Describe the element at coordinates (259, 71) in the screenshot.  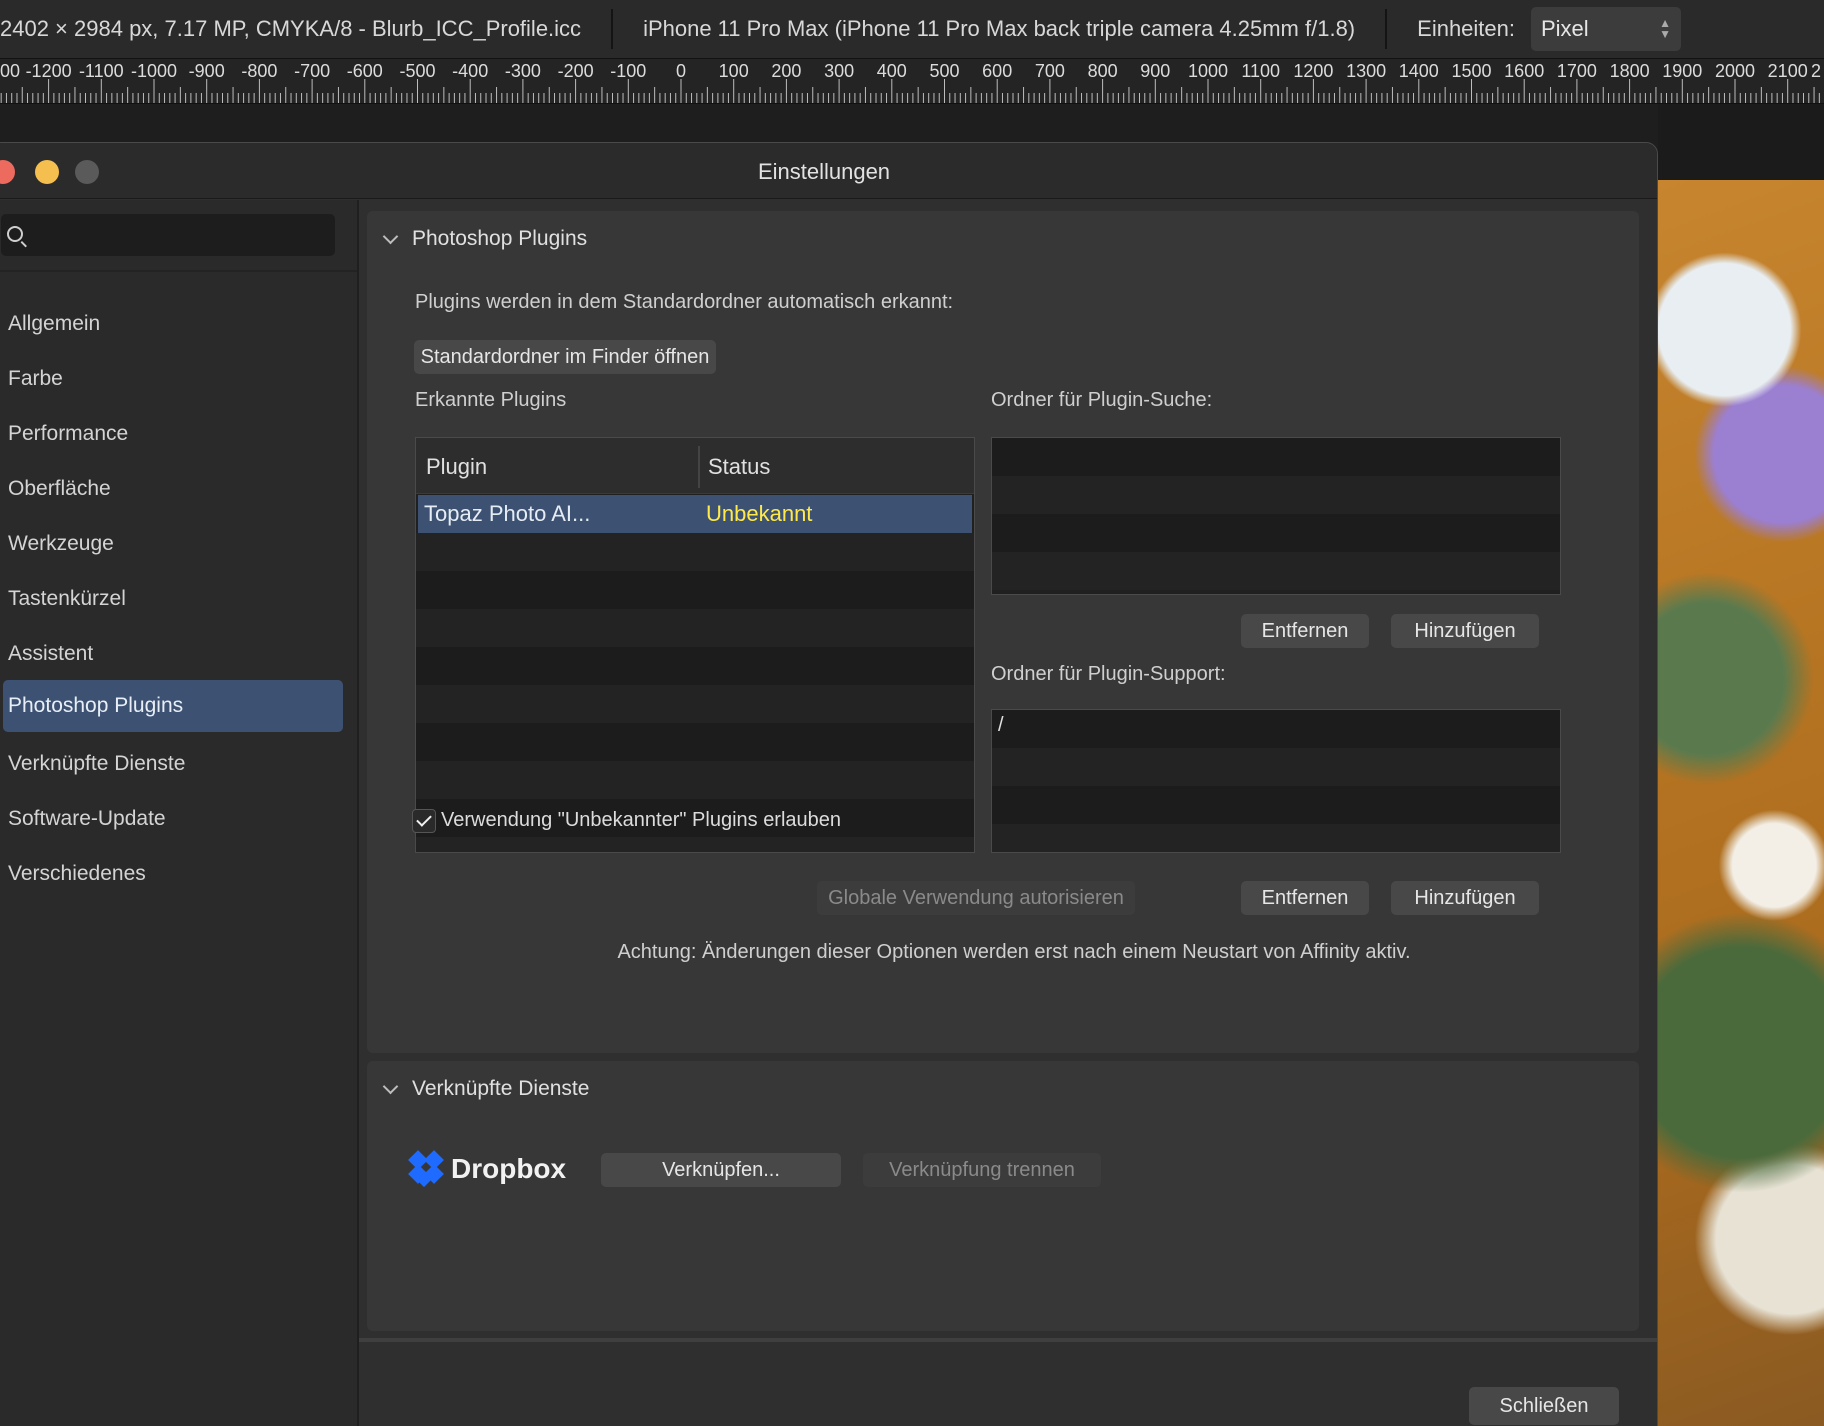
I see `ruler-label: -800` at that location.